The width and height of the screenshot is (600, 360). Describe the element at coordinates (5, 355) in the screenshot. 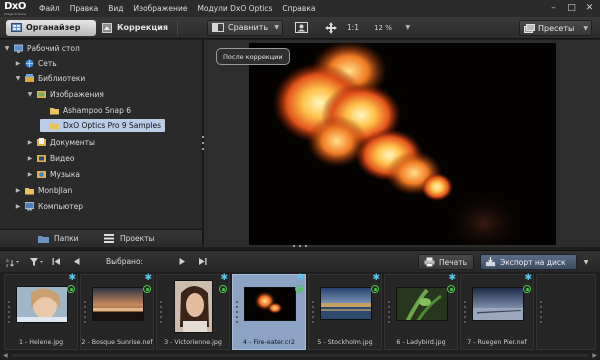

I see `scroll-left-icon: ◀` at that location.